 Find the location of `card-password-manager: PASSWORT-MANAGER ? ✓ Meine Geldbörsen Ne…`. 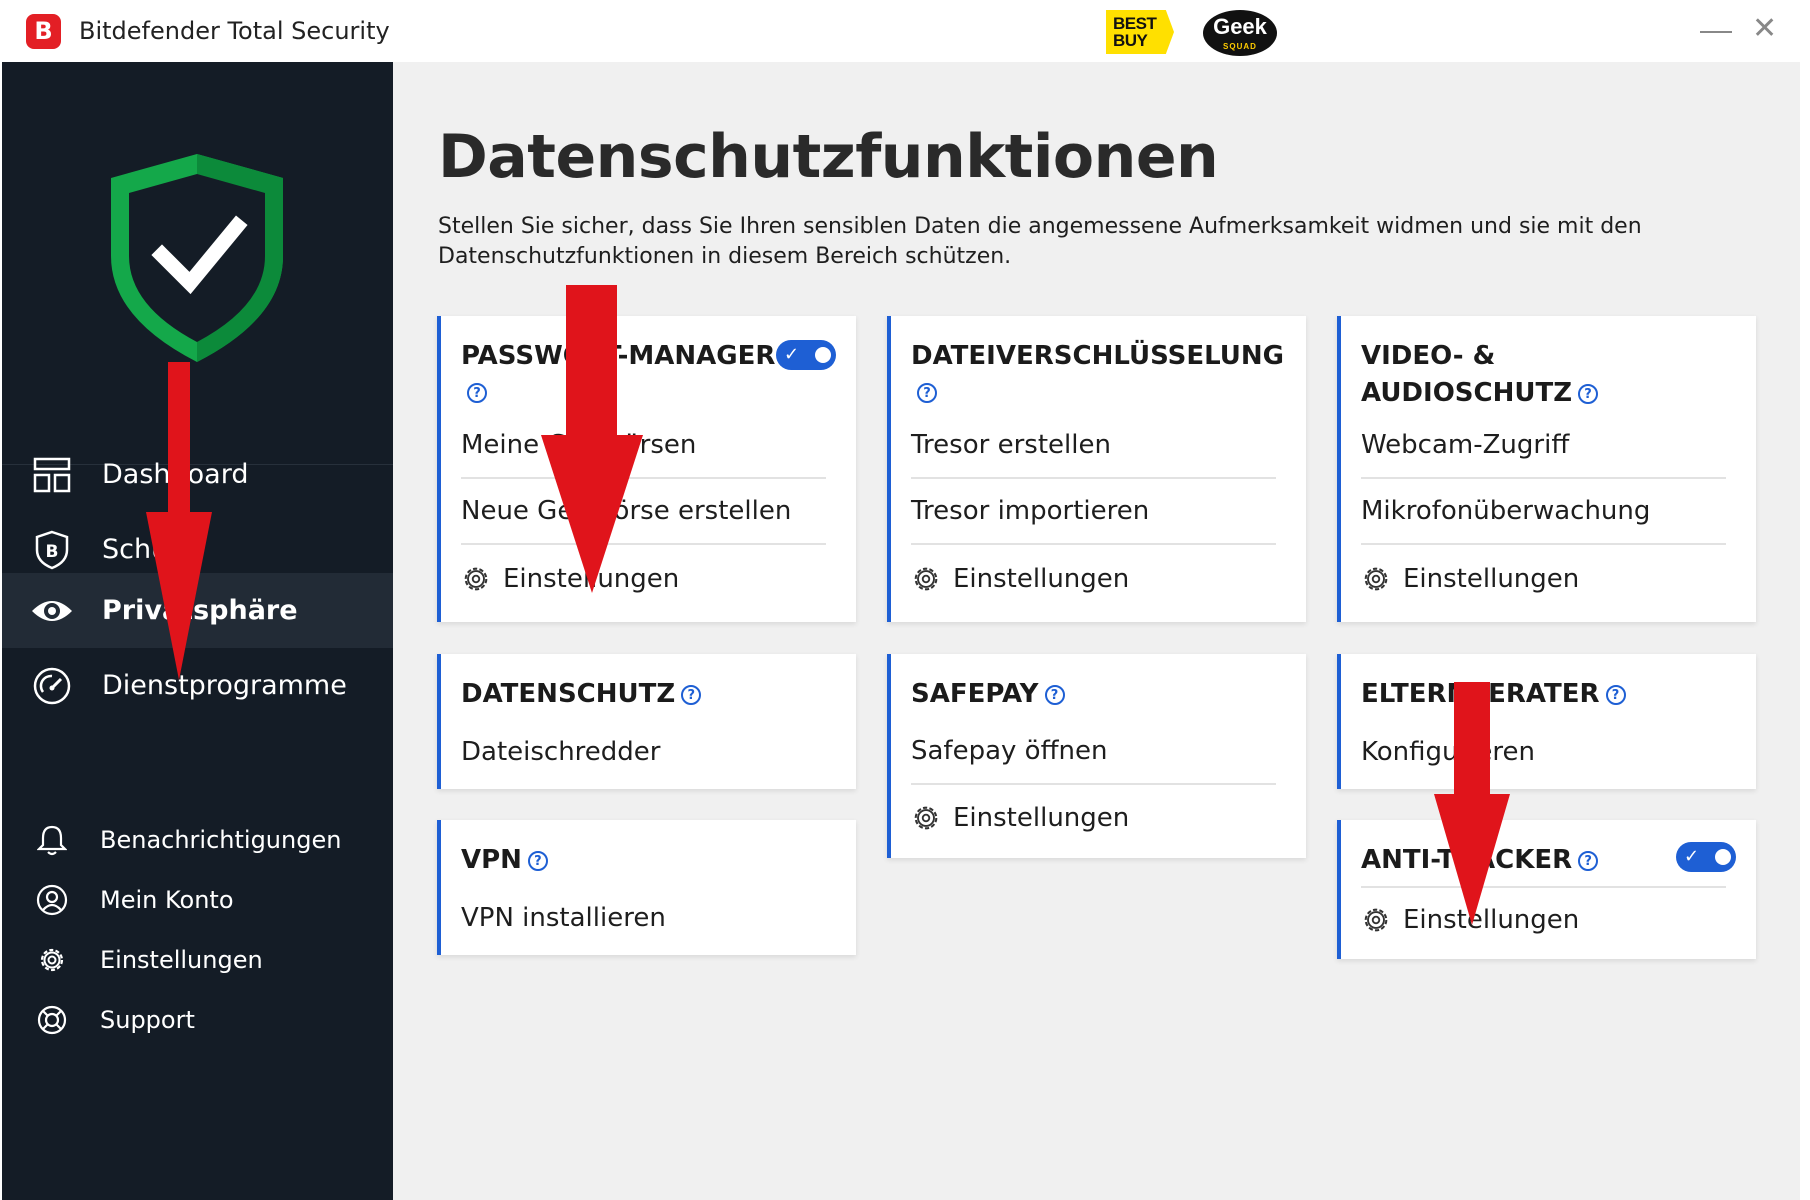

card-password-manager: PASSWORT-MANAGER ? ✓ Meine Geldbörsen Ne… is located at coordinates (646, 469).